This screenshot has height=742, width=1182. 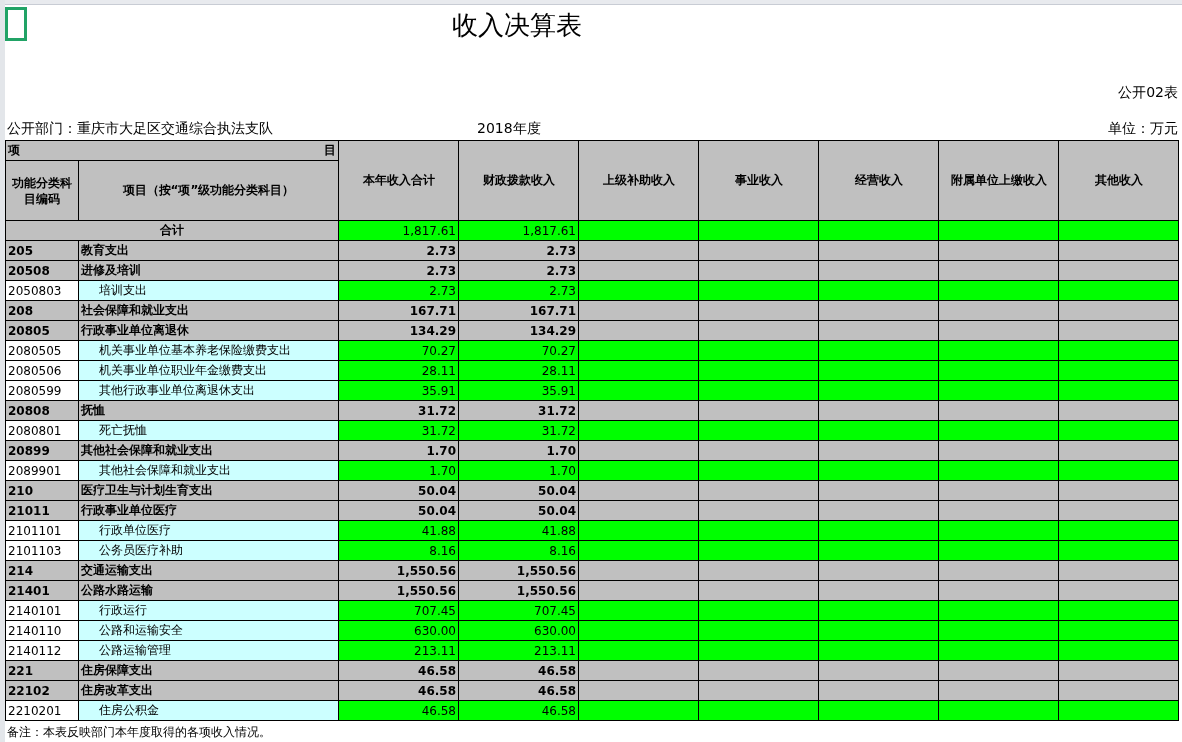 I want to click on column-header: 本年收入合计, so click(x=398, y=180).